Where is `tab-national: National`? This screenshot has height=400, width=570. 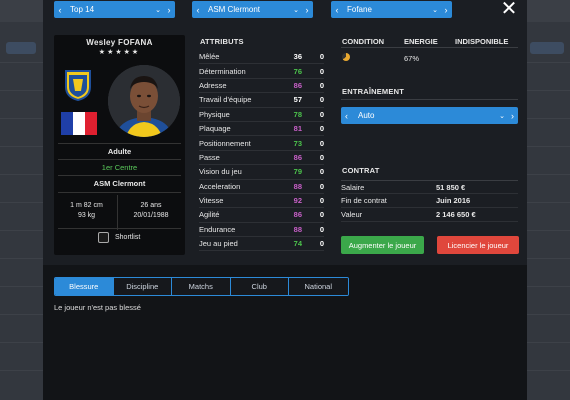
tab-national: National is located at coordinates (318, 286).